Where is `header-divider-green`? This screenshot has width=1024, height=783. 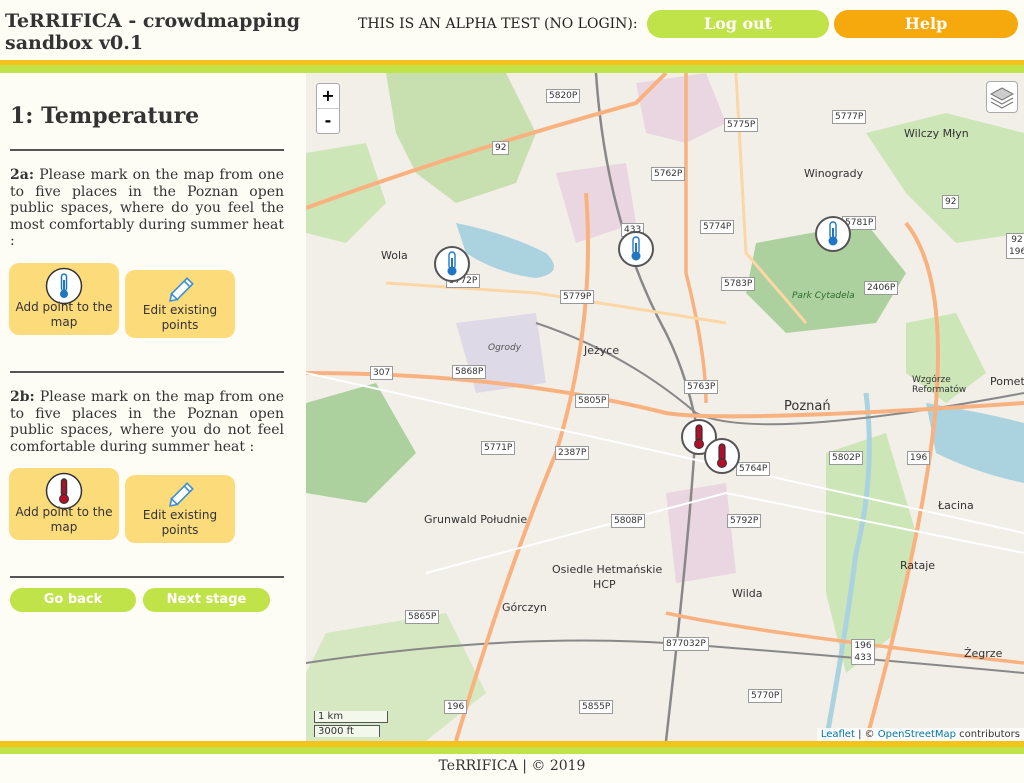 header-divider-green is located at coordinates (512, 69).